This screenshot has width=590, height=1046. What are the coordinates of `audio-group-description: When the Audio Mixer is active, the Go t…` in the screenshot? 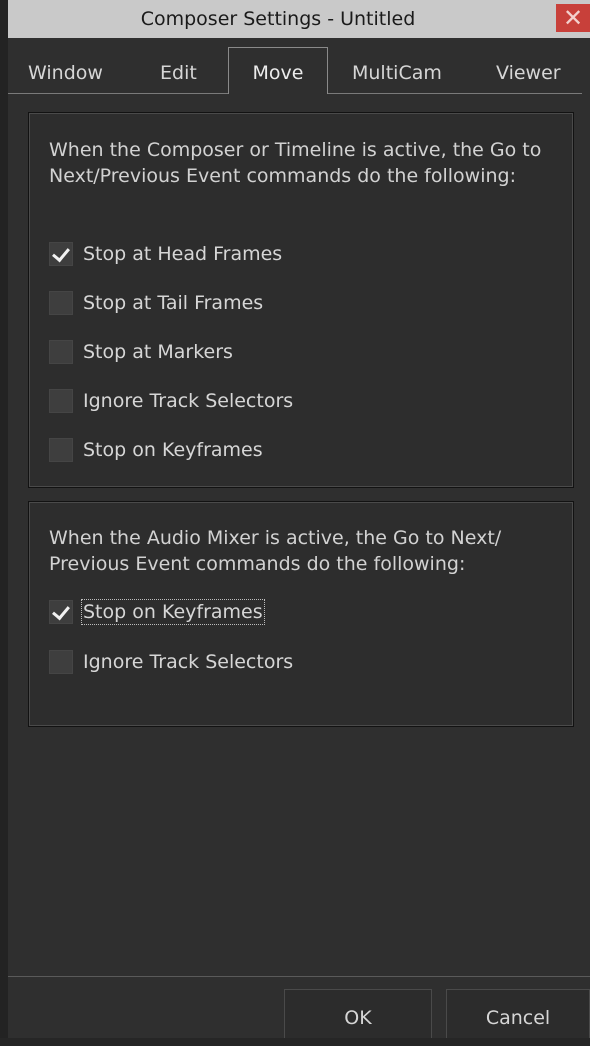 It's located at (275, 551).